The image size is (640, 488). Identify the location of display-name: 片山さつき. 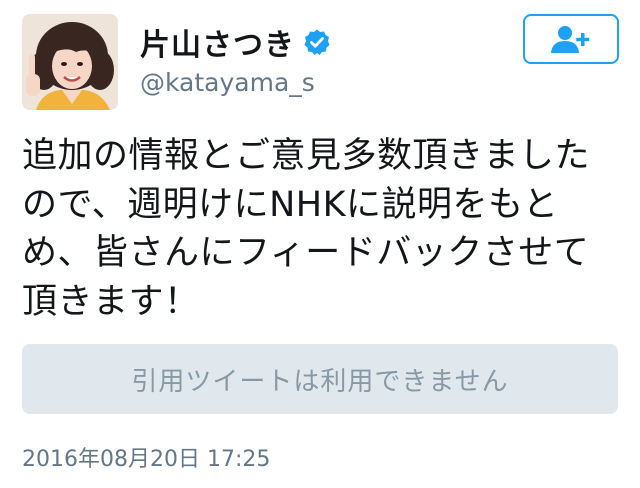
(217, 42).